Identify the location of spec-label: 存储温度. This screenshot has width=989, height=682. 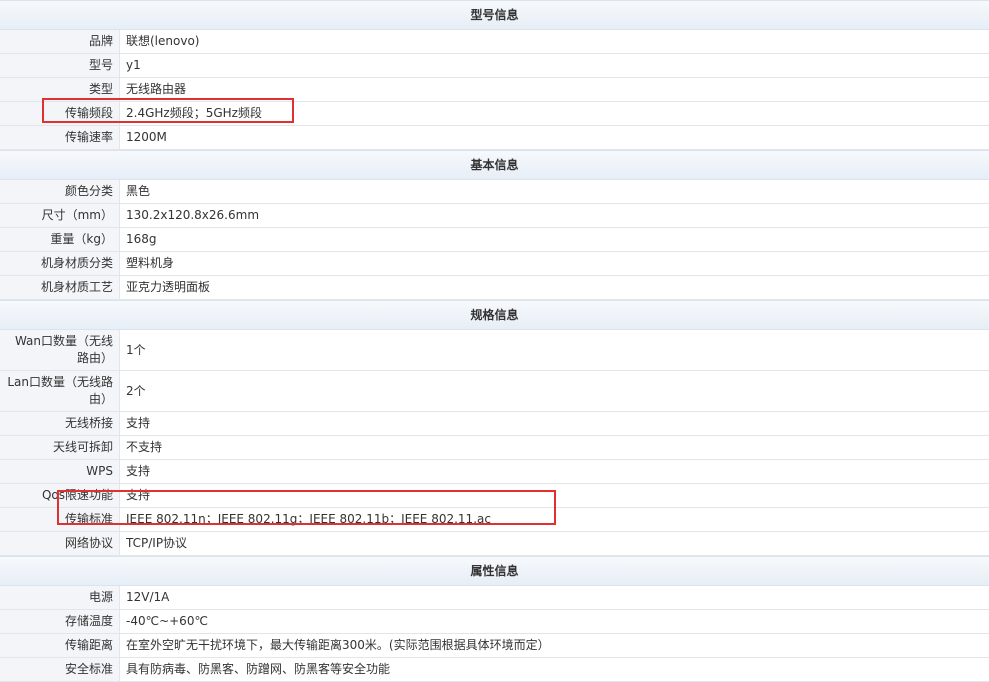
(60, 621).